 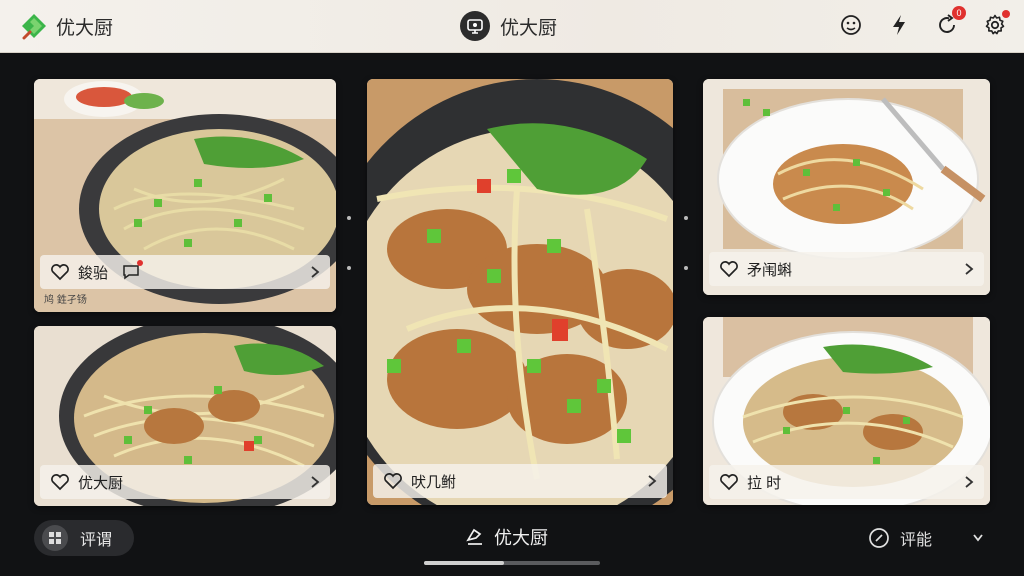 What do you see at coordinates (1006, 14) in the screenshot?
I see `settings-dot-badge` at bounding box center [1006, 14].